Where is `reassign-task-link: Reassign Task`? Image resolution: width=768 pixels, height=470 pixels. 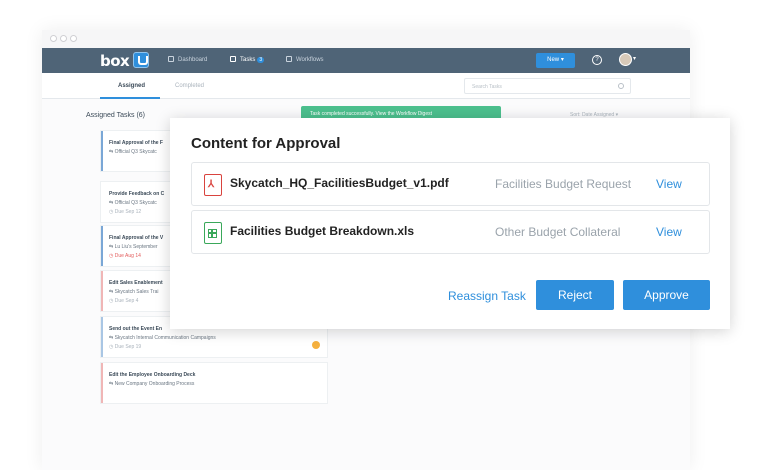 reassign-task-link: Reassign Task is located at coordinates (487, 296).